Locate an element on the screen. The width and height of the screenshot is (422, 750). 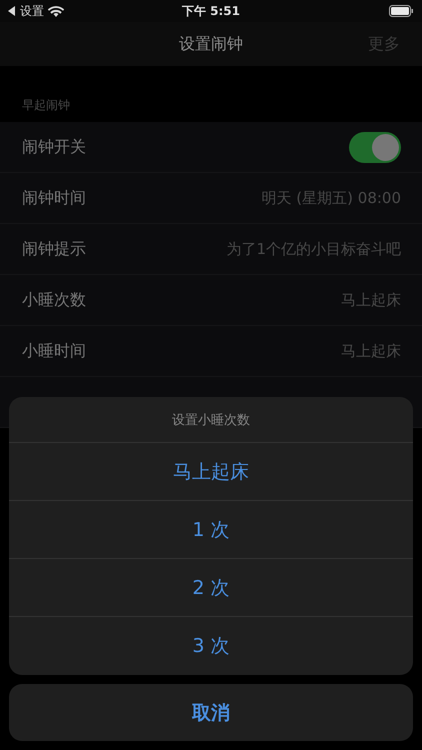
back-arrow-icon is located at coordinates (12, 11).